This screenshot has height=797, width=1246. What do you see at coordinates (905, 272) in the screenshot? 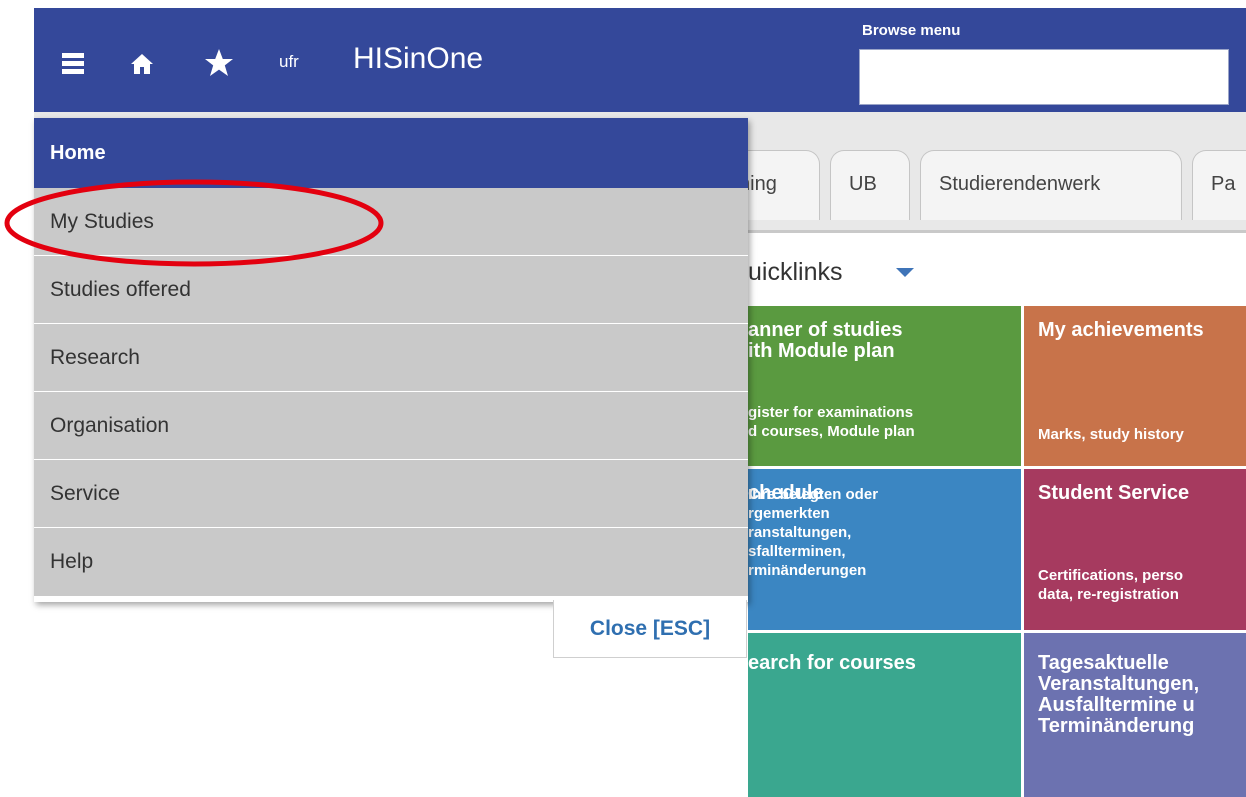
I see `caret-down-icon` at bounding box center [905, 272].